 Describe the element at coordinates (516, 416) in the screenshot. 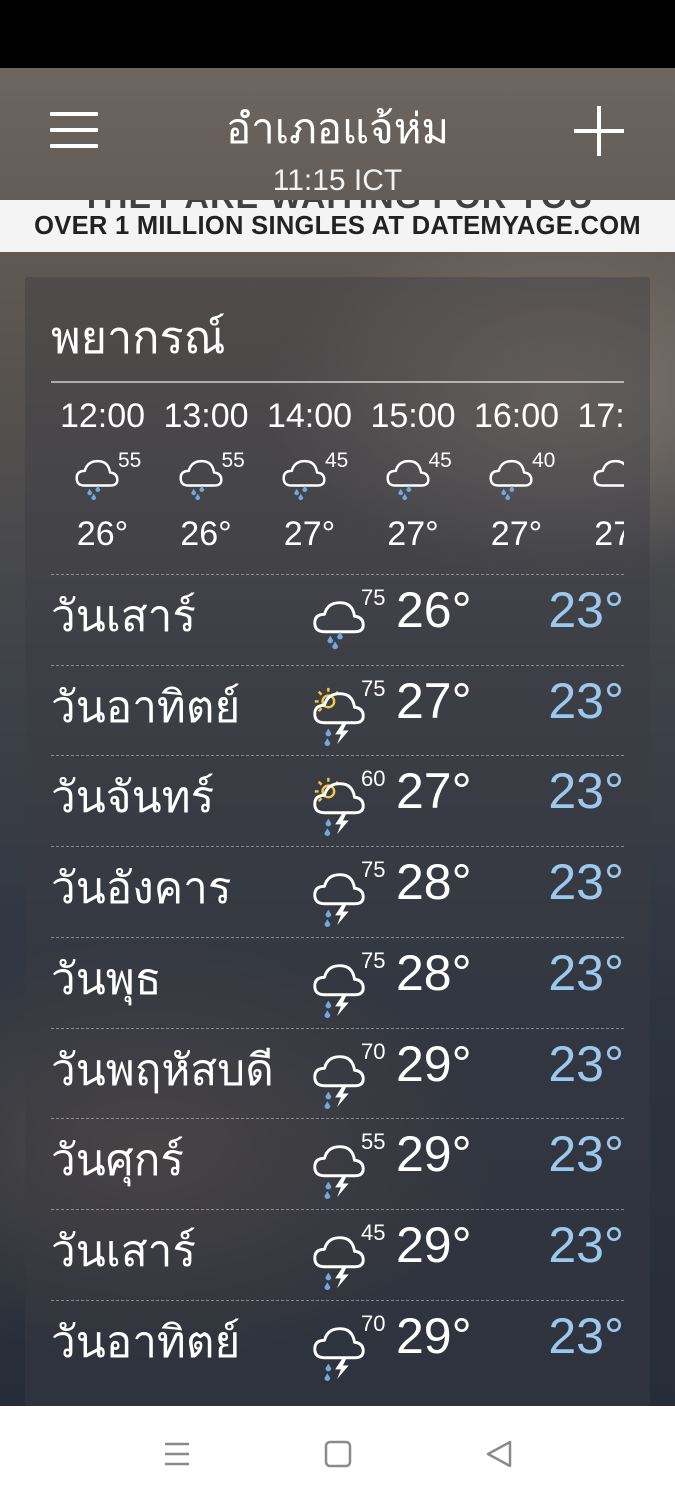

I see `hour-time: 16:00` at that location.